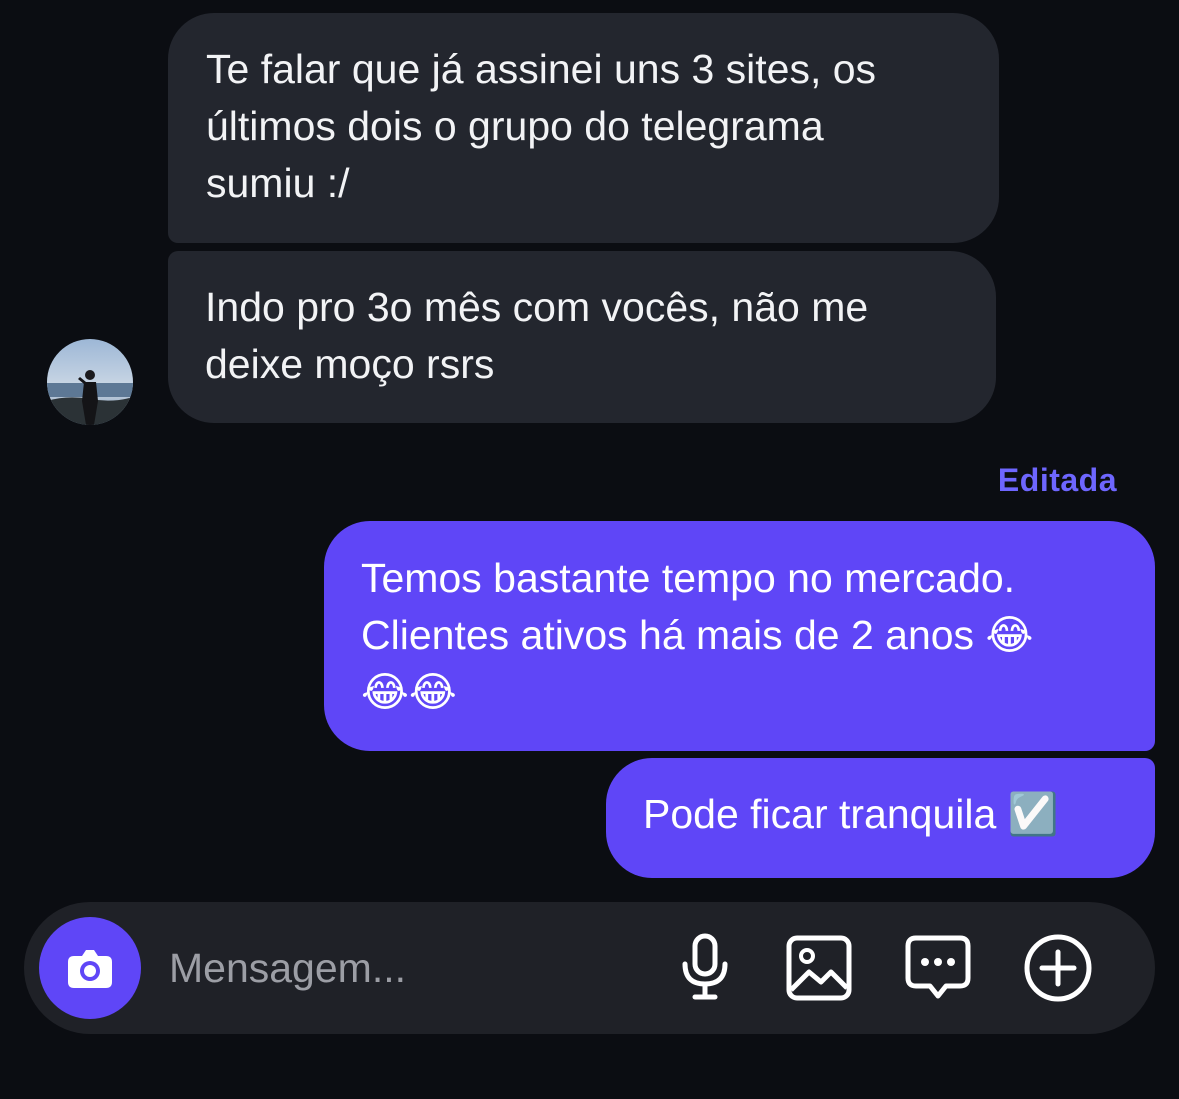  What do you see at coordinates (404, 968) in the screenshot?
I see `message-input` at bounding box center [404, 968].